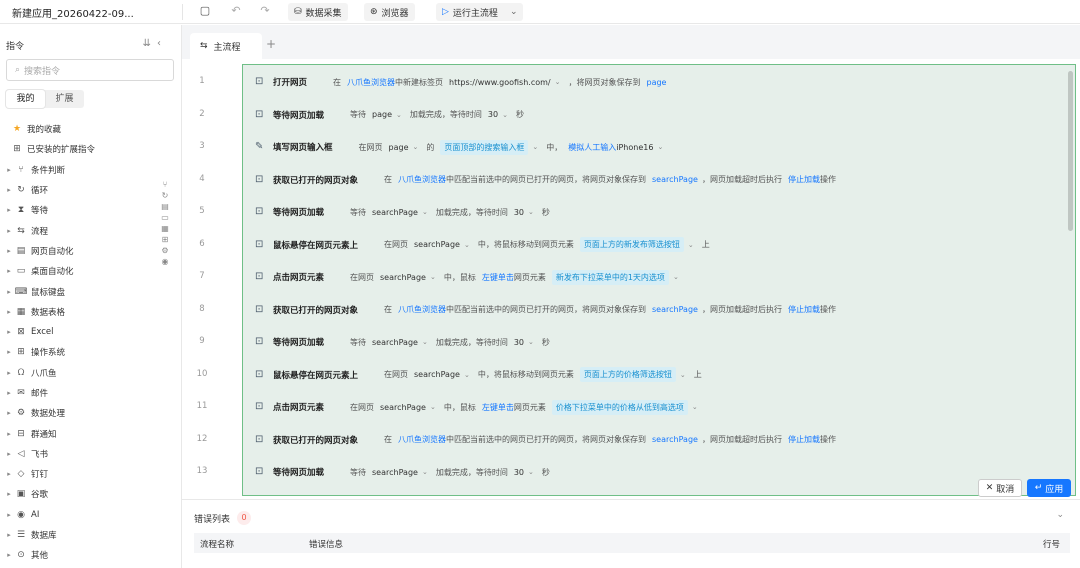 The width and height of the screenshot is (1080, 568). I want to click on search-input: ⌕ 搜索指令, so click(90, 70).